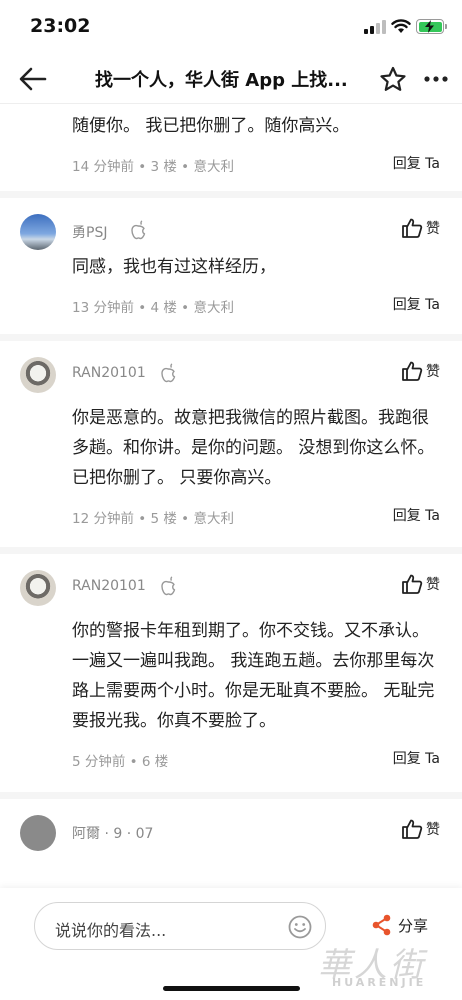  Describe the element at coordinates (436, 79) in the screenshot. I see `more-options-icon` at that location.